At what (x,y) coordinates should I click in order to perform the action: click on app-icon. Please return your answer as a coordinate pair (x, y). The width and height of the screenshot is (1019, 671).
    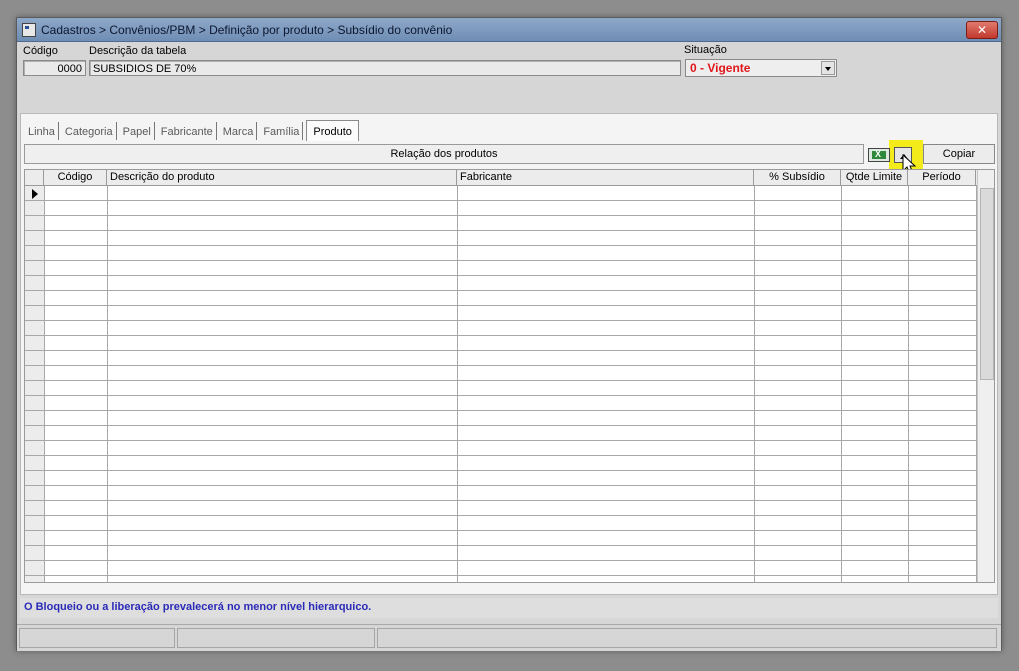
    Looking at the image, I should click on (29, 30).